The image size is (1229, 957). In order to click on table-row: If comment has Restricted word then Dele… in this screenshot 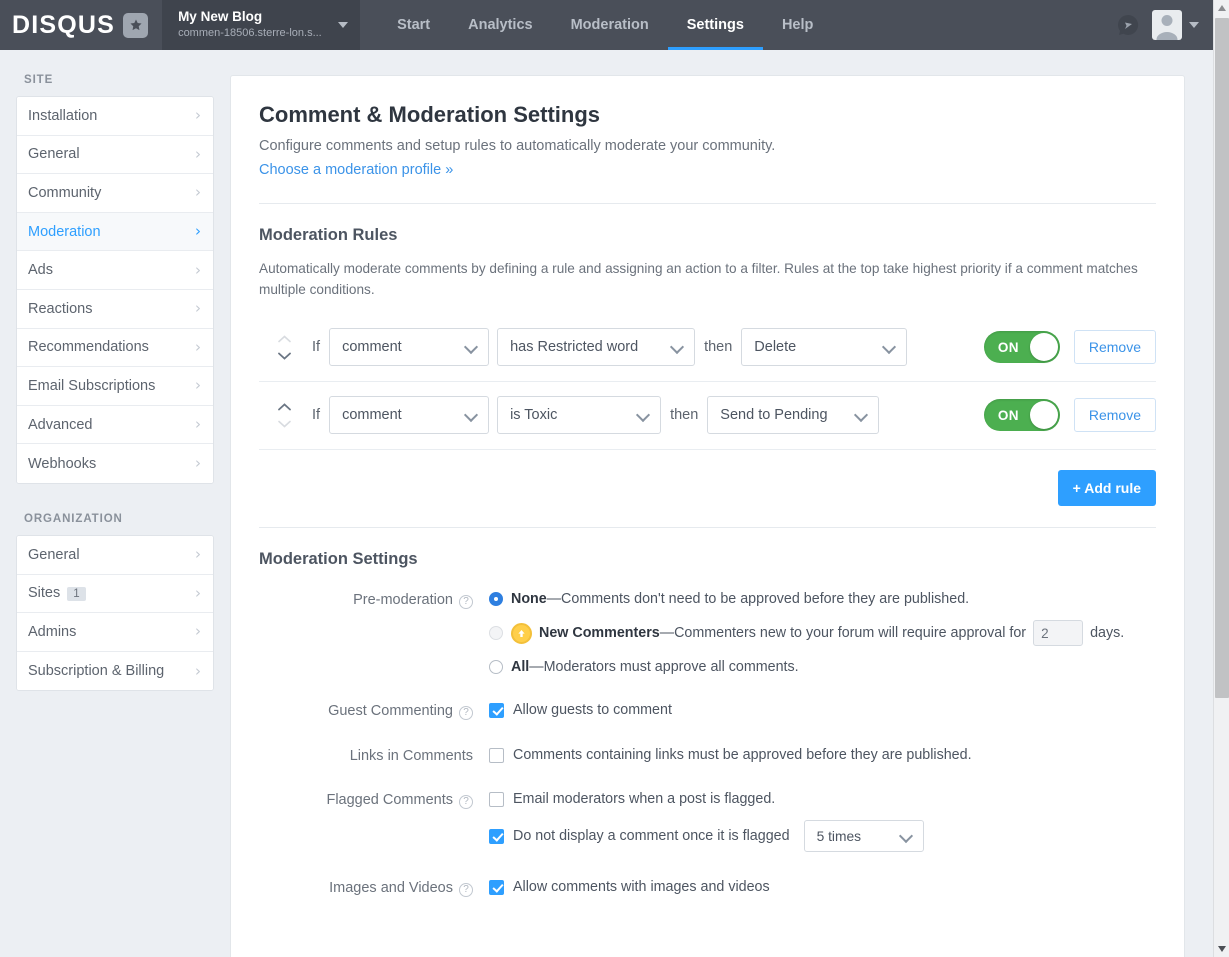, I will do `click(707, 348)`.